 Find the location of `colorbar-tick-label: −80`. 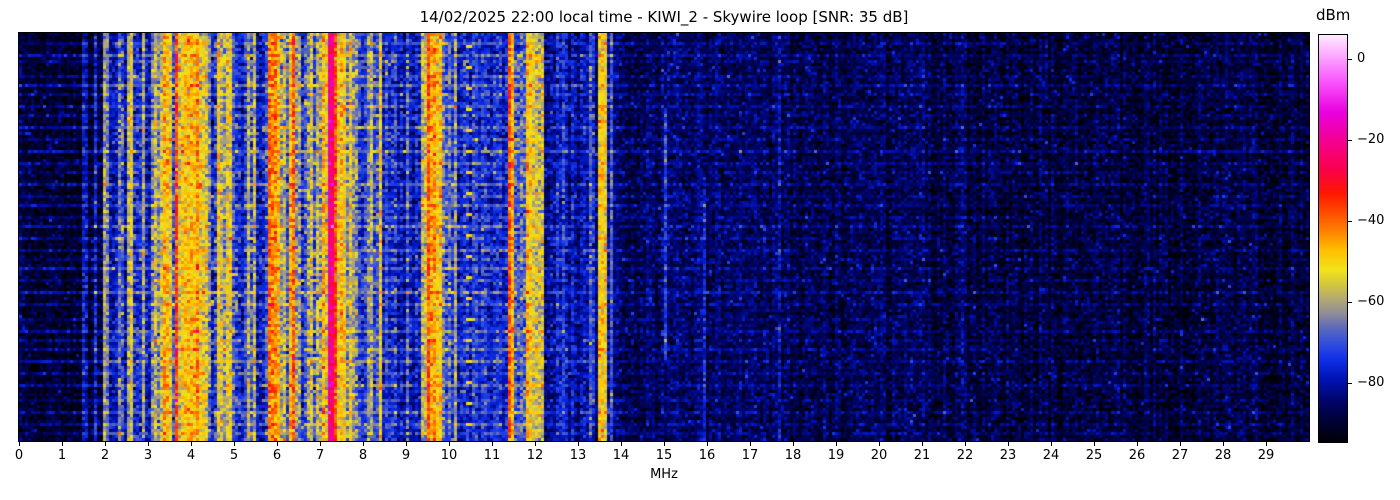

colorbar-tick-label: −80 is located at coordinates (1371, 383).